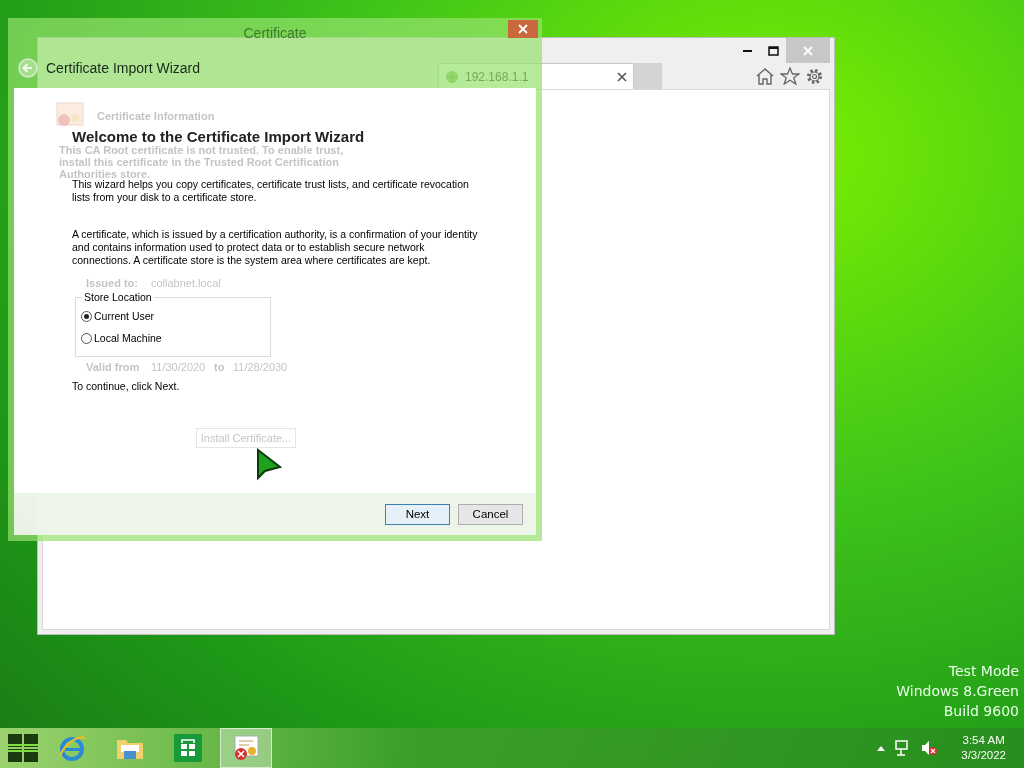  What do you see at coordinates (156, 116) in the screenshot?
I see `section-title: Certificate Information` at bounding box center [156, 116].